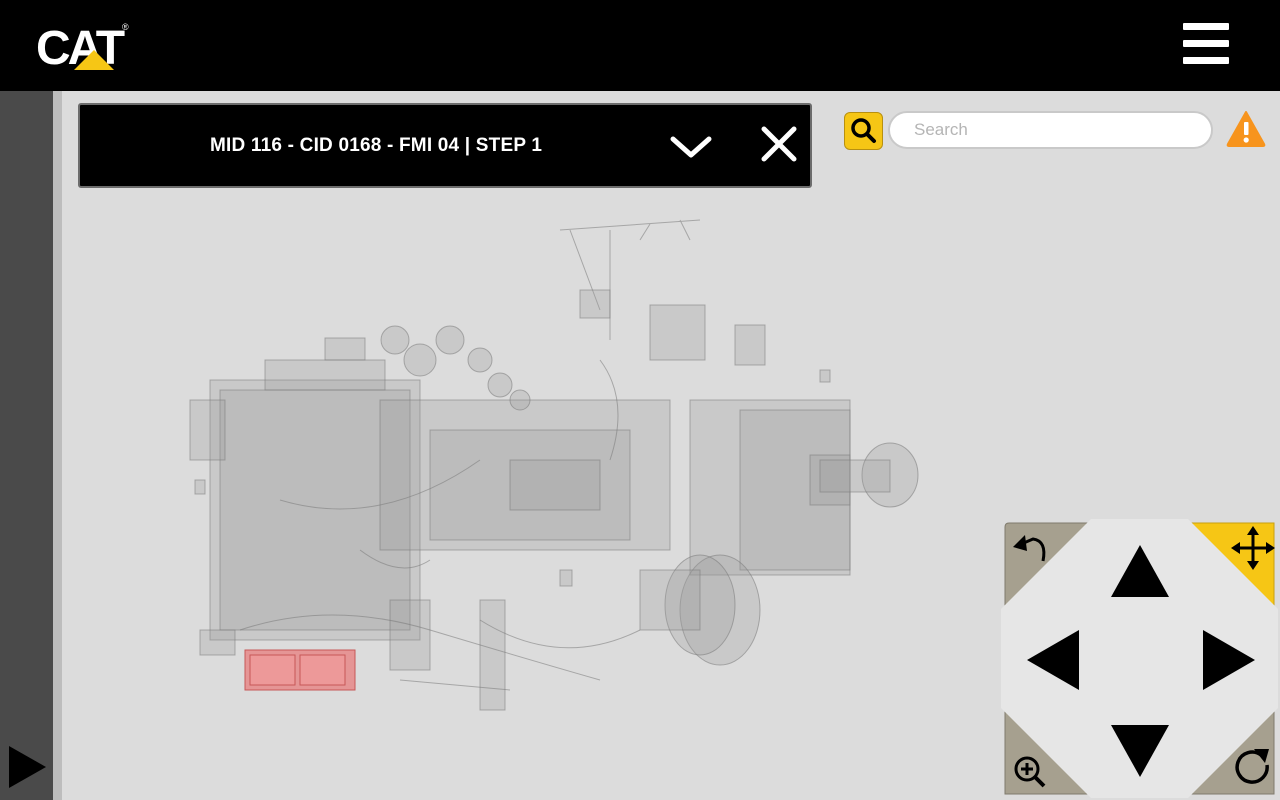 This screenshot has height=800, width=1280. Describe the element at coordinates (376, 145) in the screenshot. I see `step-title: MID 116 - CID 0168 - FMI 04 | STEP 1` at that location.